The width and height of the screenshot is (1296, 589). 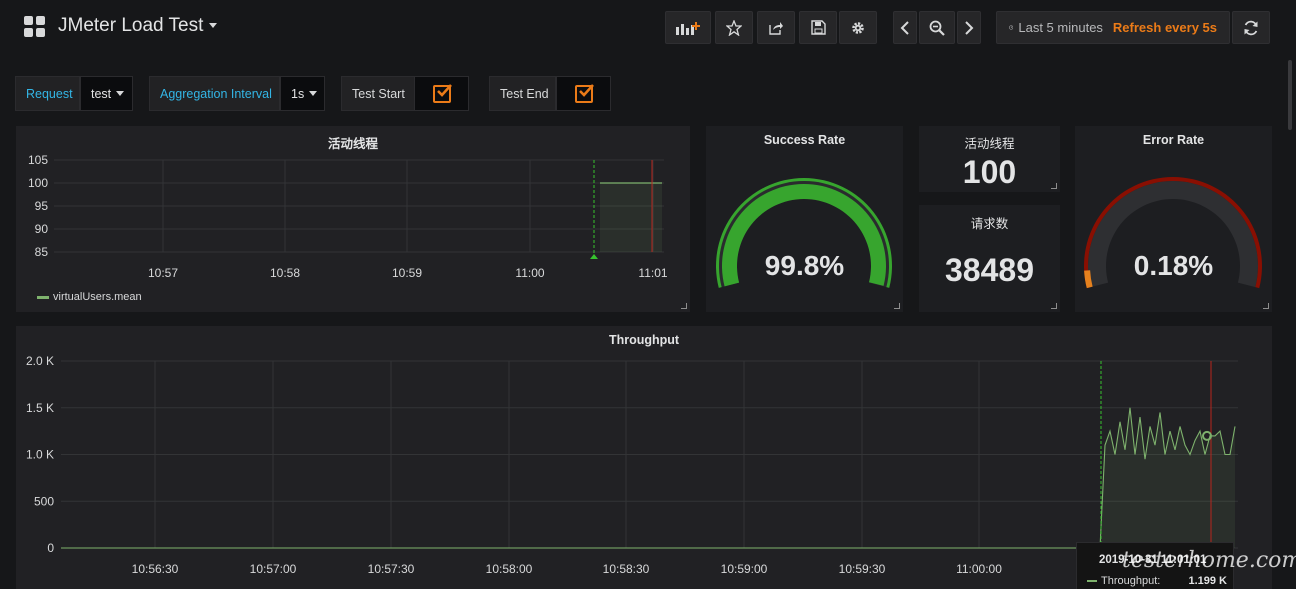 What do you see at coordinates (101, 93) in the screenshot?
I see `request-variable-value: test` at bounding box center [101, 93].